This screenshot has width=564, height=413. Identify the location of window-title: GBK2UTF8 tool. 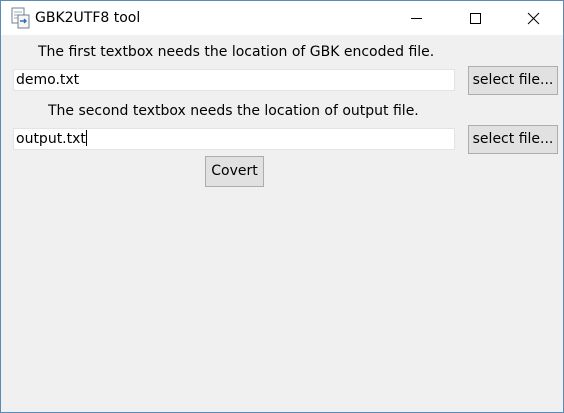
(88, 18).